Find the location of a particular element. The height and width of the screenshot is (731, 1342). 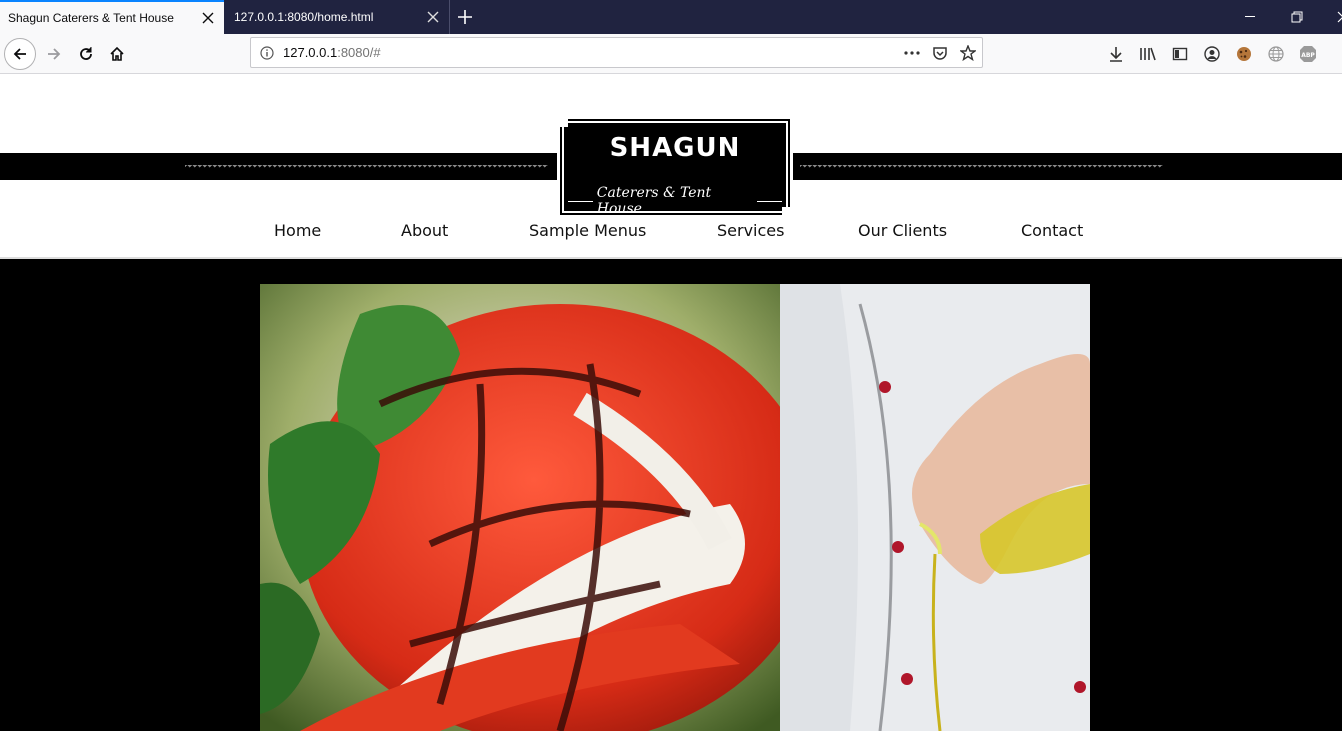

restore-button is located at coordinates (1297, 17).